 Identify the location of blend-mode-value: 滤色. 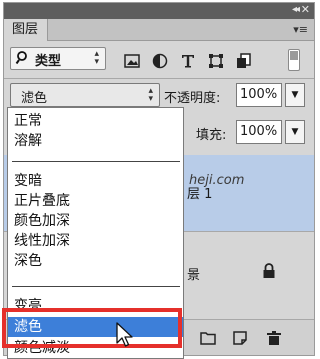
(34, 98).